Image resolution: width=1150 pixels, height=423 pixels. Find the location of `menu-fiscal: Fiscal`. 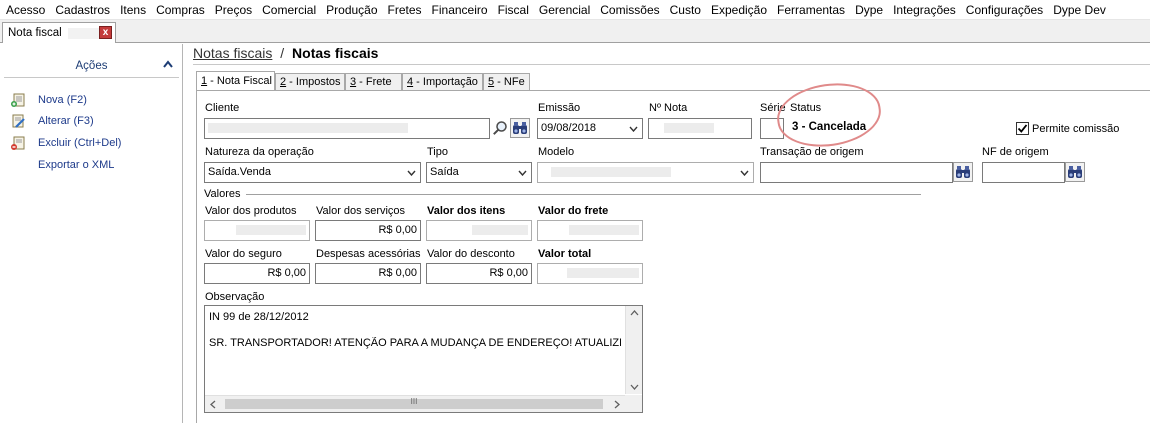

menu-fiscal: Fiscal is located at coordinates (513, 10).